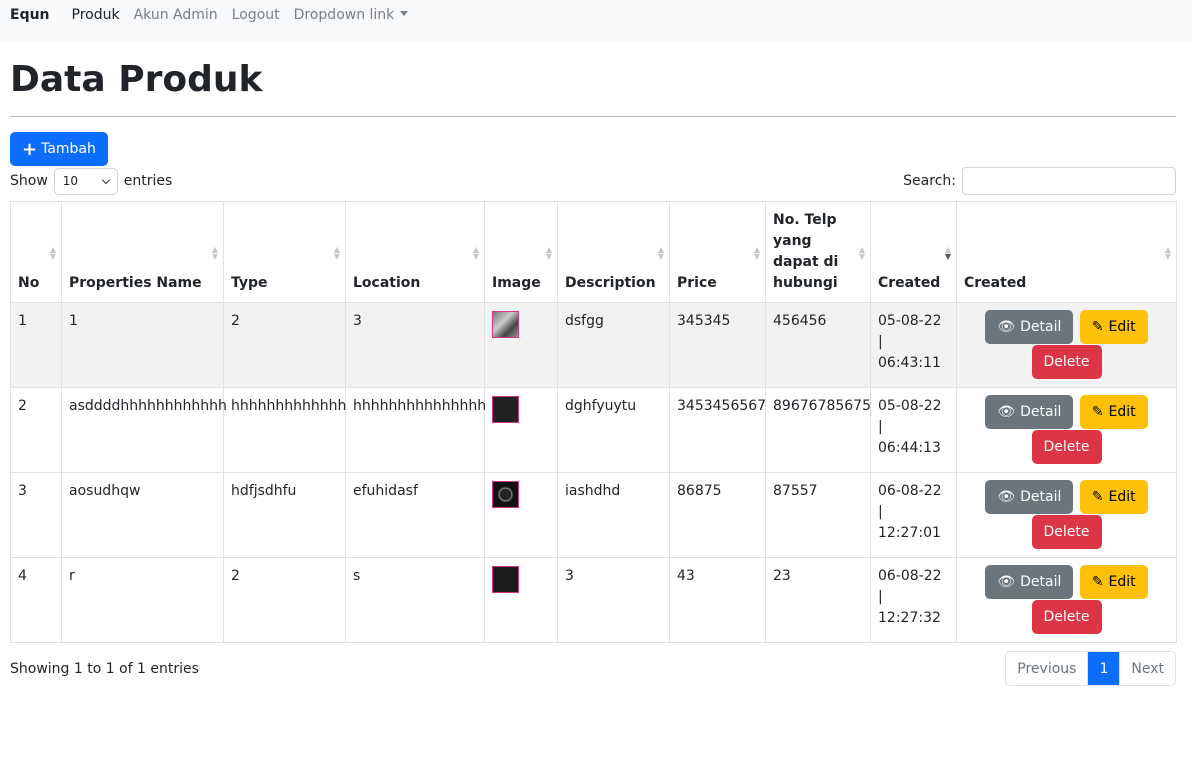 The image size is (1192, 769). What do you see at coordinates (717, 345) in the screenshot?
I see `cell-price: 345345` at bounding box center [717, 345].